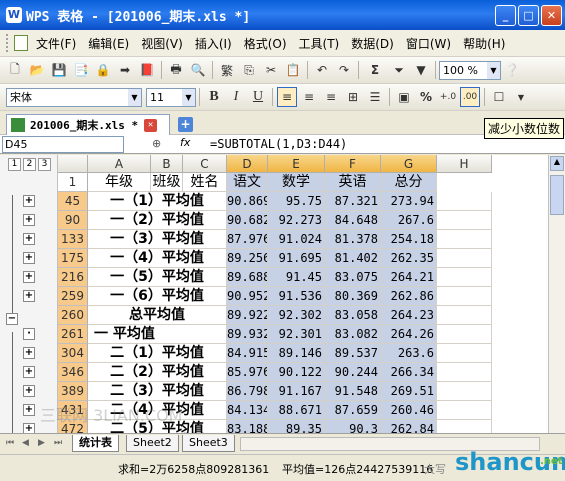  I want to click on row-header: 389, so click(73, 391).